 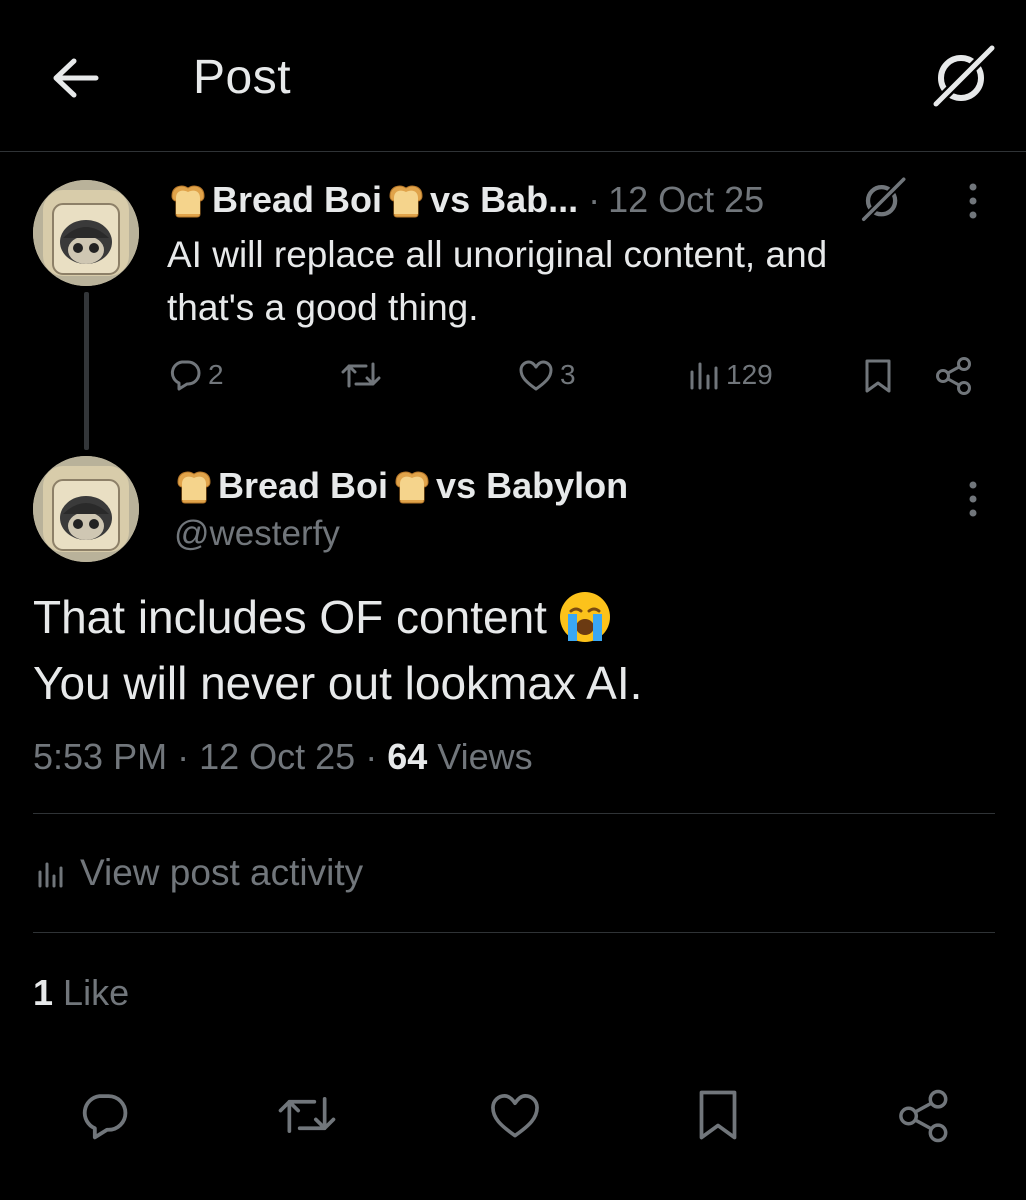 I want to click on like-button: 3, so click(x=547, y=375).